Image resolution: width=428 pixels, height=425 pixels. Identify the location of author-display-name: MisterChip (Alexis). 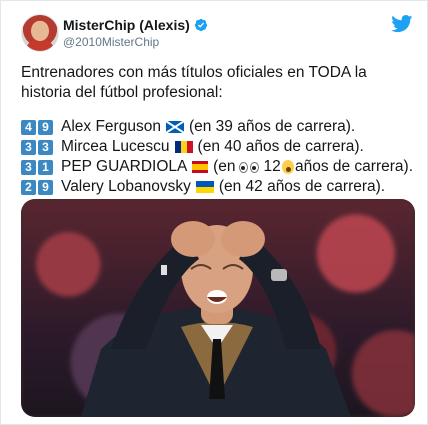
(126, 25).